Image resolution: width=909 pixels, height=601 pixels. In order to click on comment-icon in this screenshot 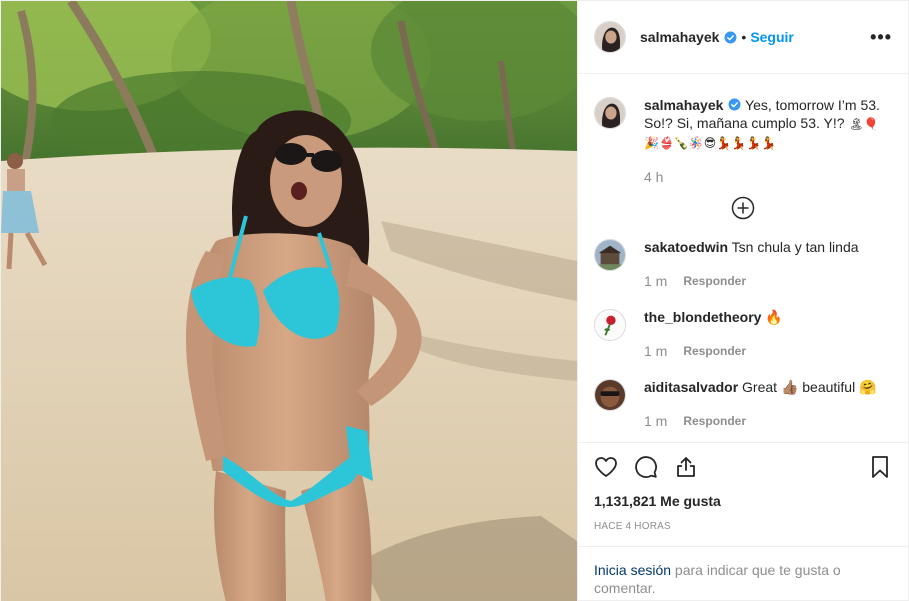, I will do `click(646, 467)`.